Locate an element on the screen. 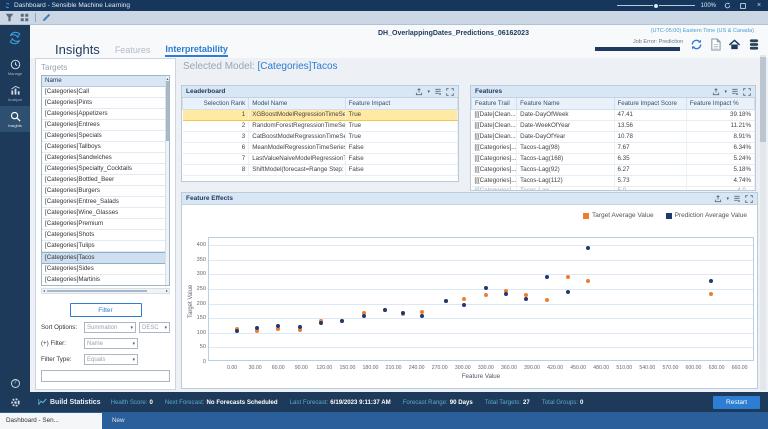  table-cell: 5.24% is located at coordinates (720, 159).